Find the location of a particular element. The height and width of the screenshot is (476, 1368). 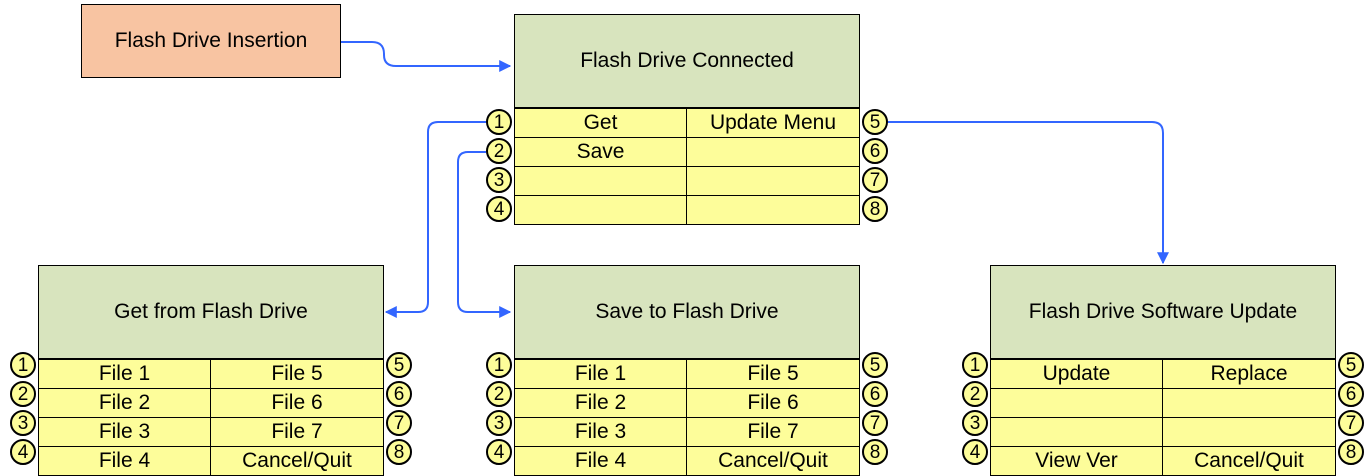

menu-title-text: Flash Drive Connected is located at coordinates (687, 60).